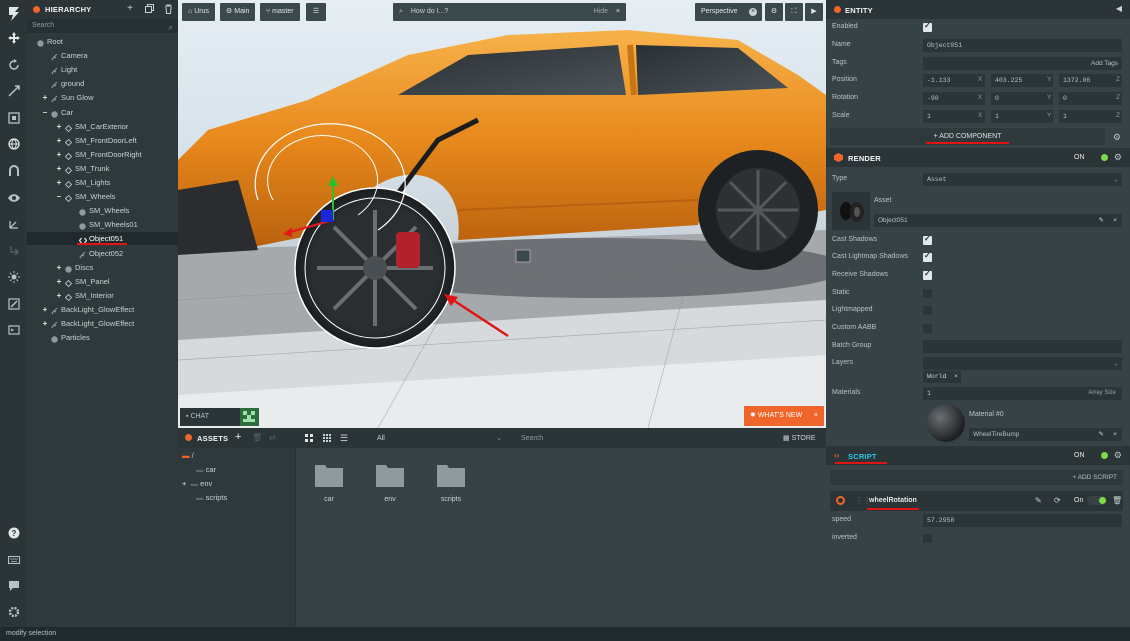 This screenshot has height=641, width=1130. What do you see at coordinates (1097, 500) in the screenshot?
I see `script-instance-toggle` at bounding box center [1097, 500].